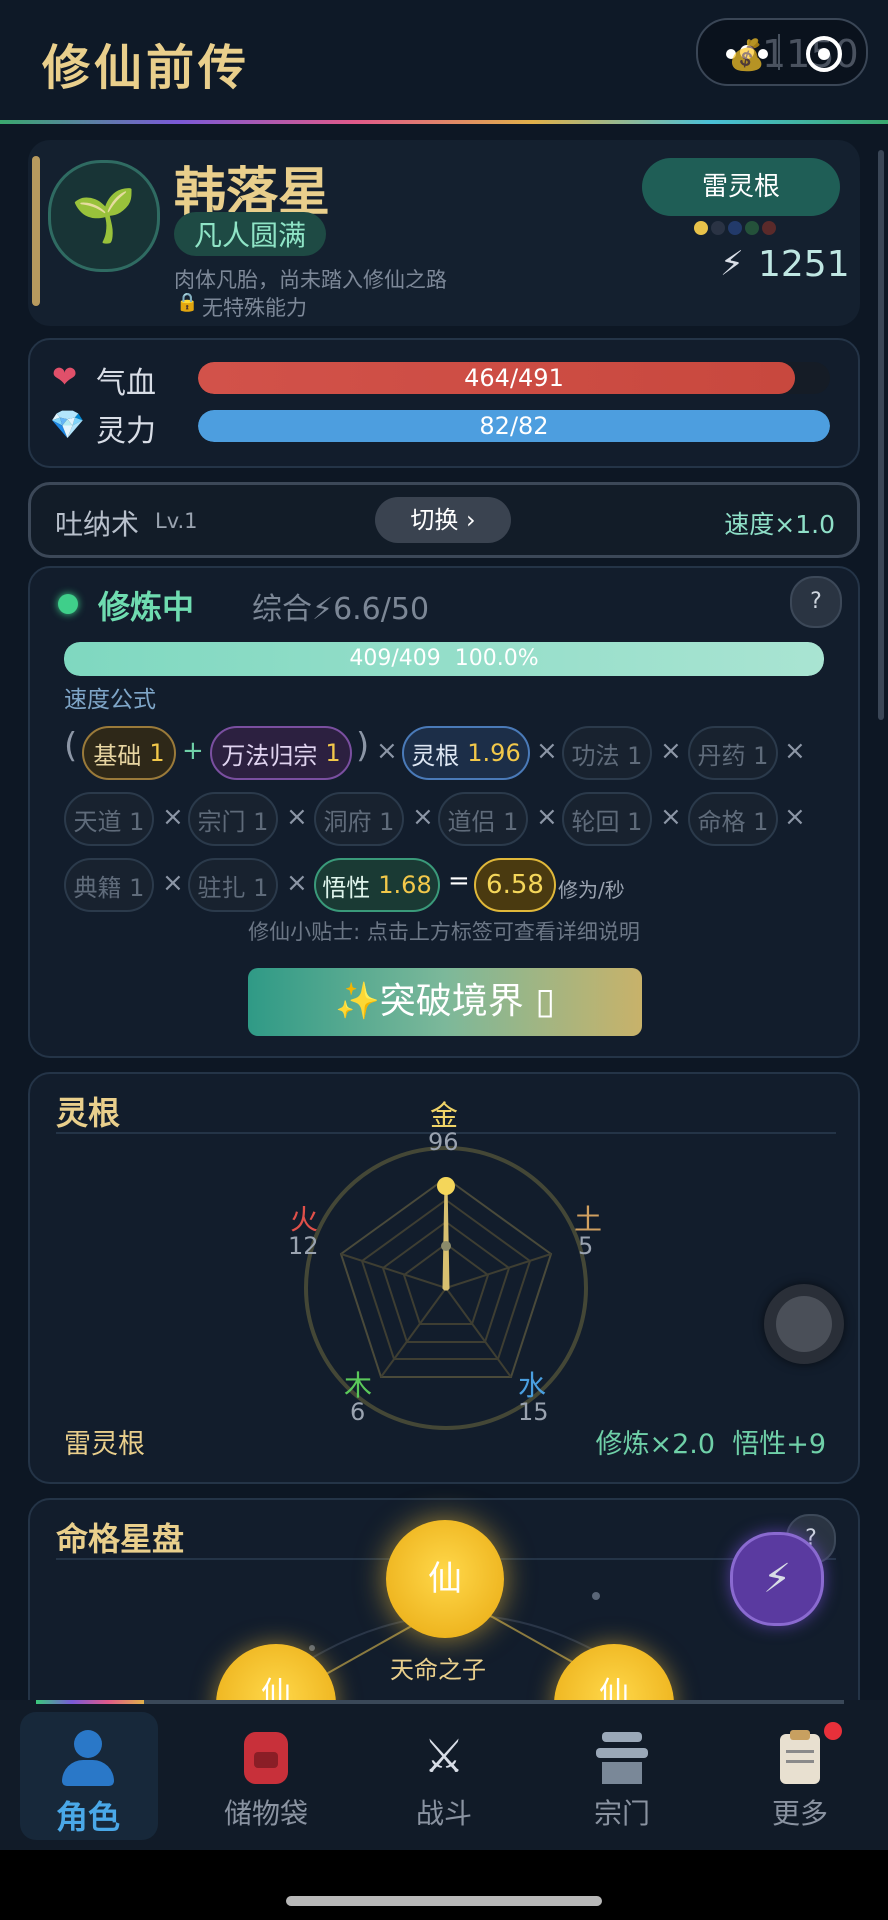  Describe the element at coordinates (621, 1813) in the screenshot. I see `nav-label-sect: 宗门` at that location.